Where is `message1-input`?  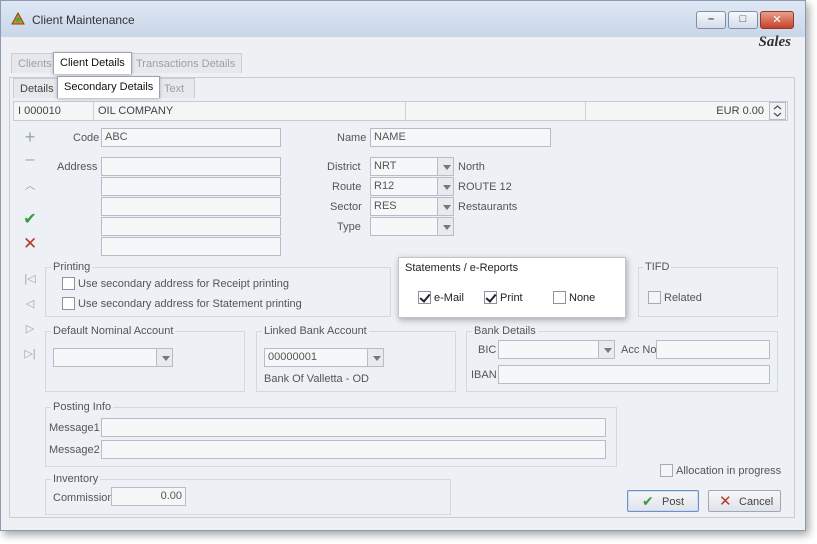 message1-input is located at coordinates (353, 427).